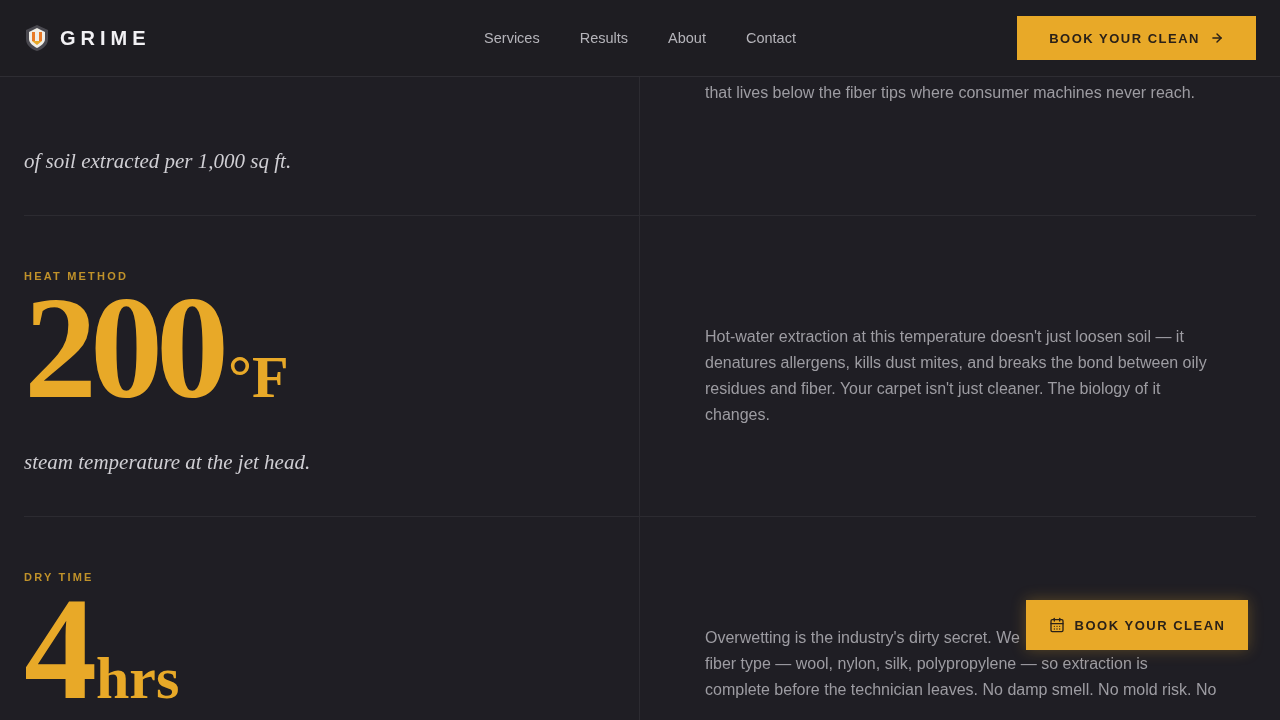  Describe the element at coordinates (512, 38) in the screenshot. I see `nav-link: Services` at that location.